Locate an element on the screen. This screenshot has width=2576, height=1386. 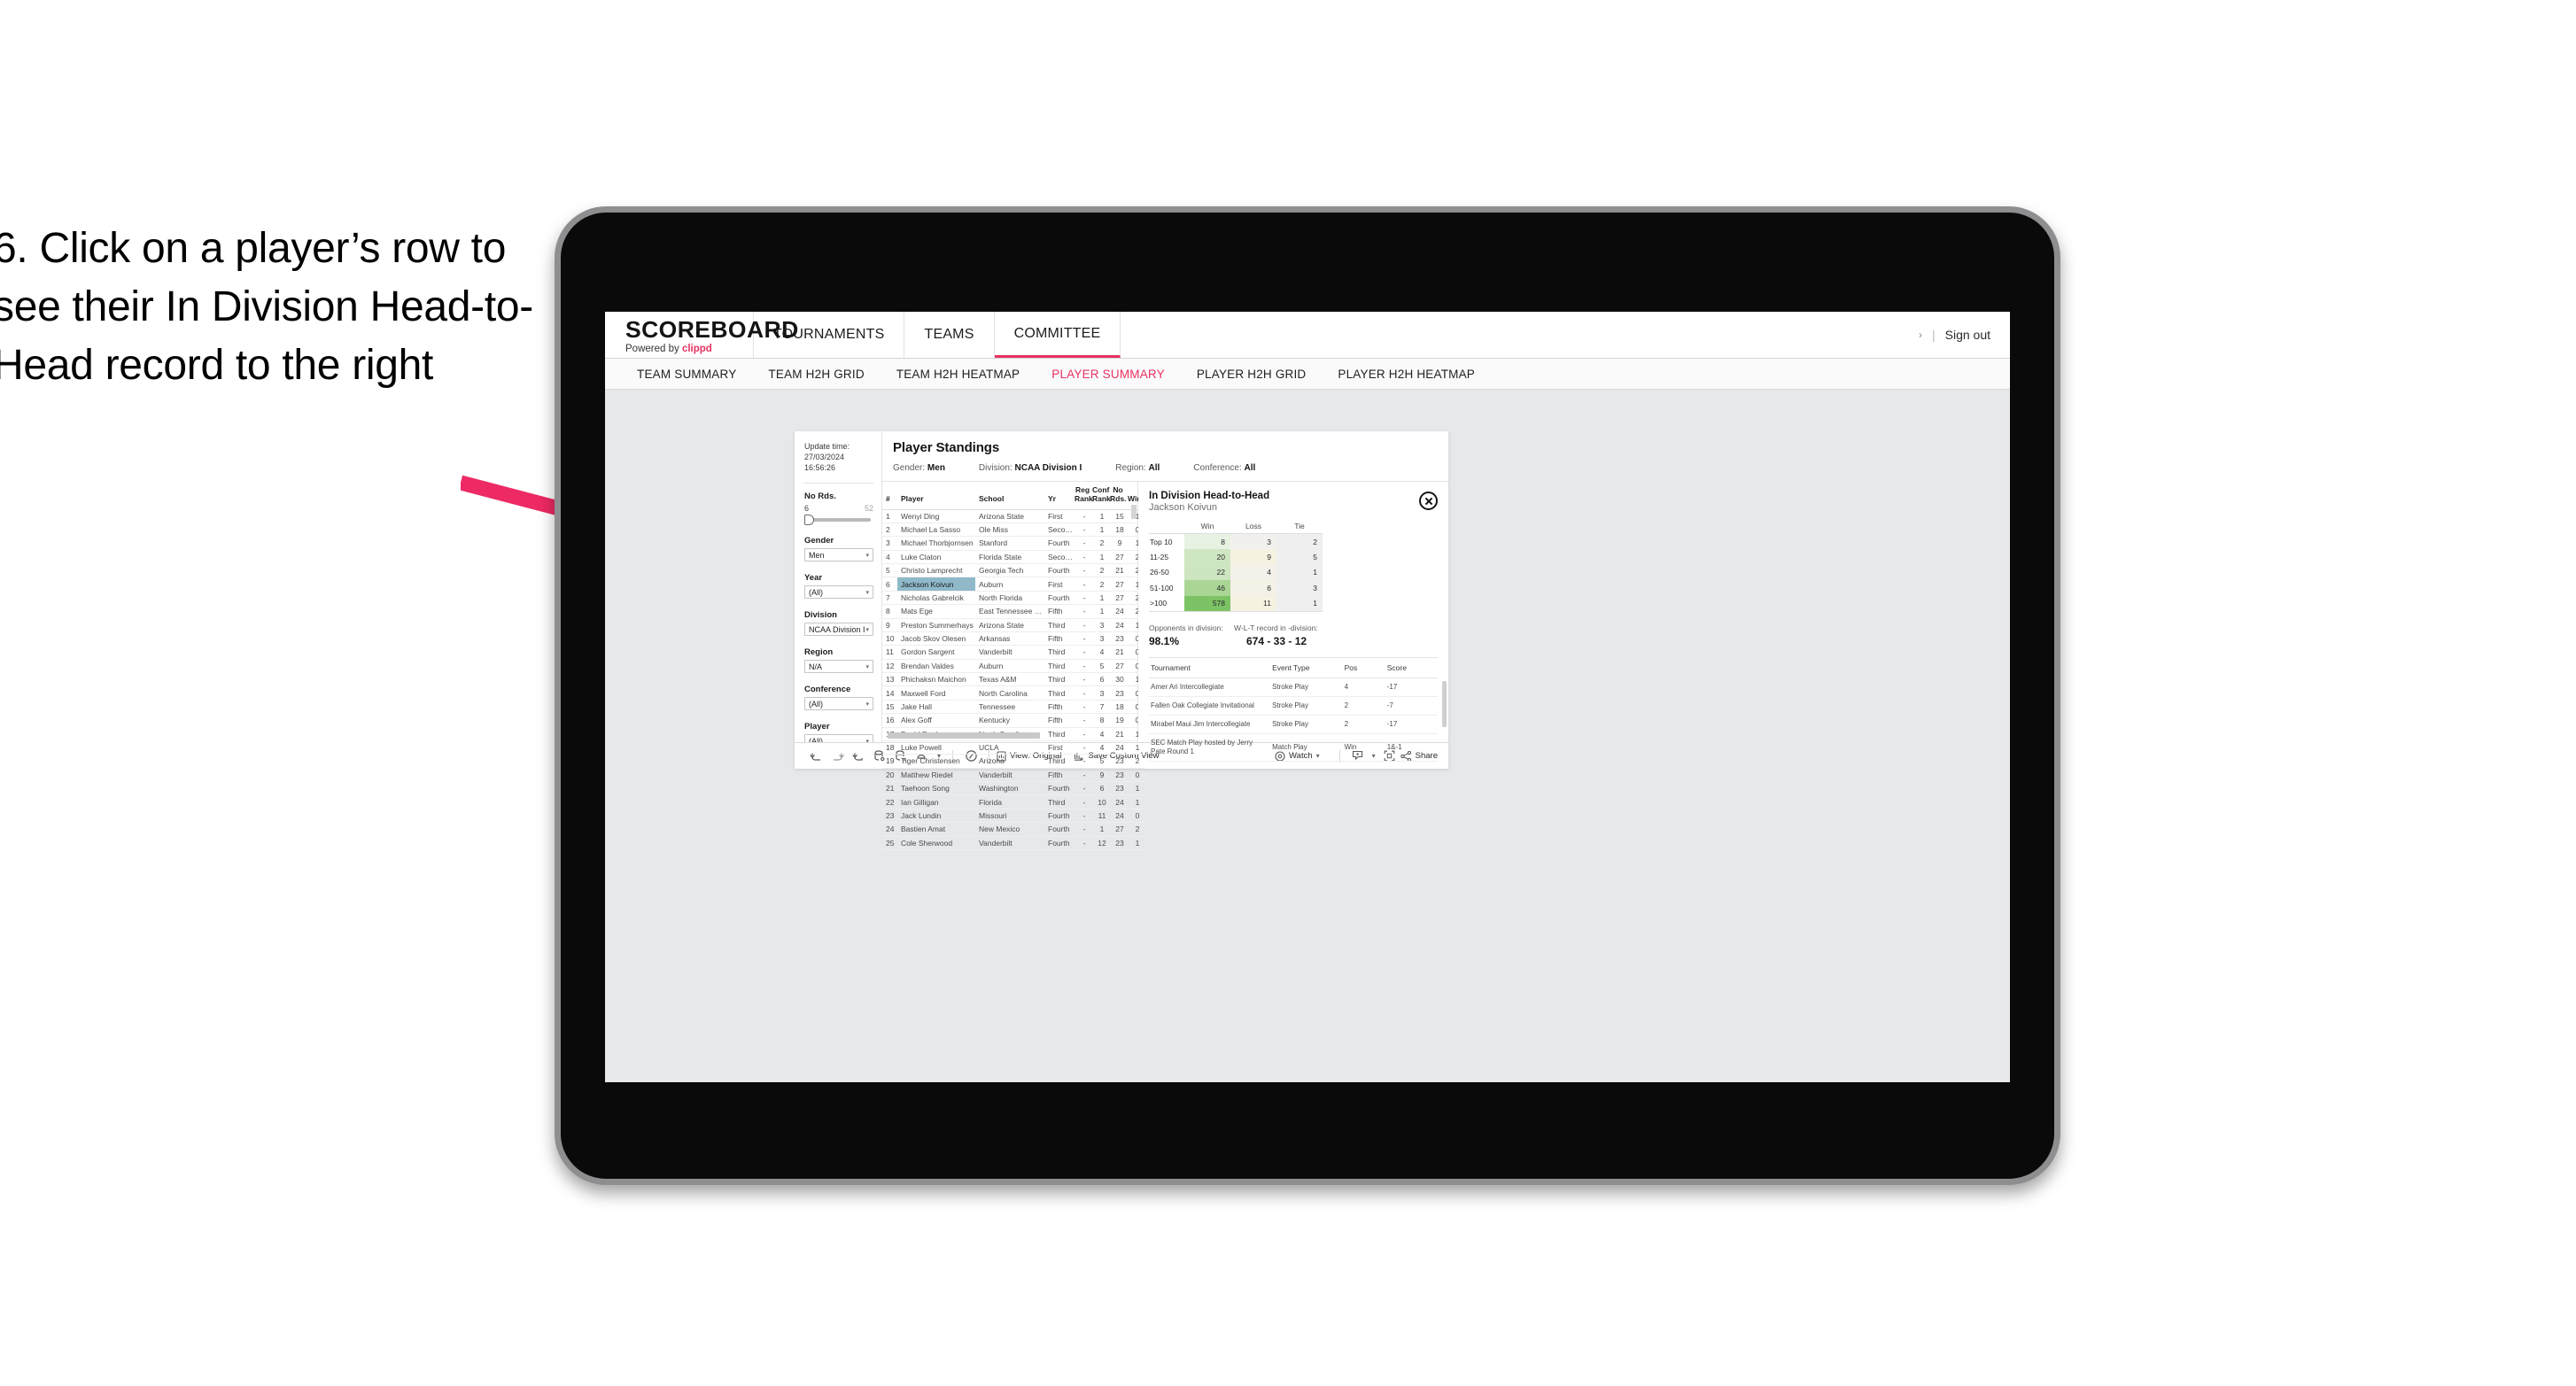
table-row: 12 Brendan Valdes Auburn Third -5 27 0 is located at coordinates (1013, 667).